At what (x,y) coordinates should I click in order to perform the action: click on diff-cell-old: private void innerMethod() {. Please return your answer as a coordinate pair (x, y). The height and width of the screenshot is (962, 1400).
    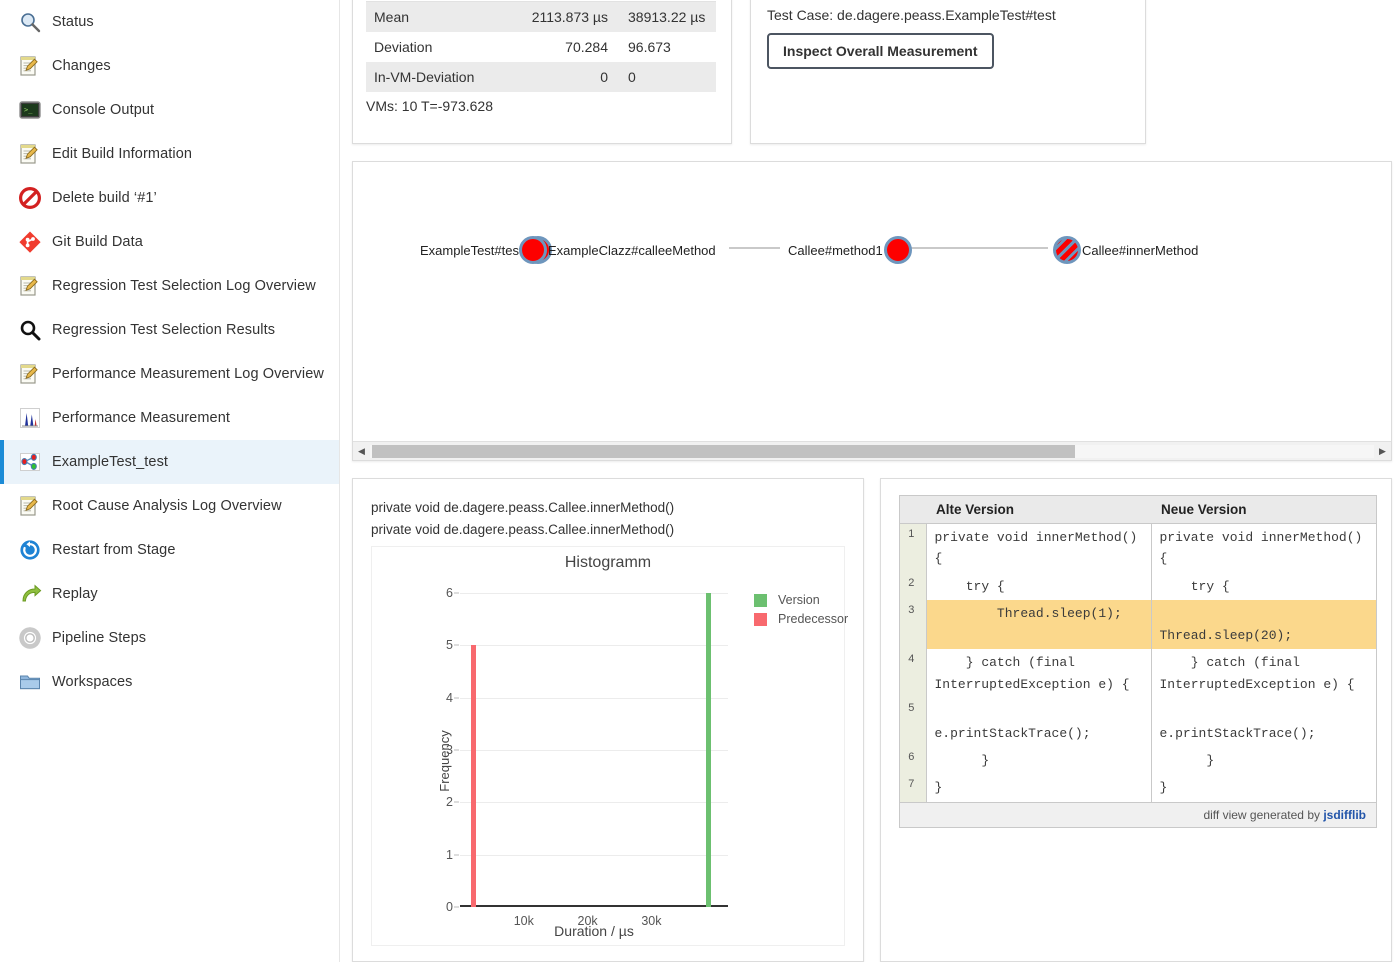
    Looking at the image, I should click on (1039, 548).